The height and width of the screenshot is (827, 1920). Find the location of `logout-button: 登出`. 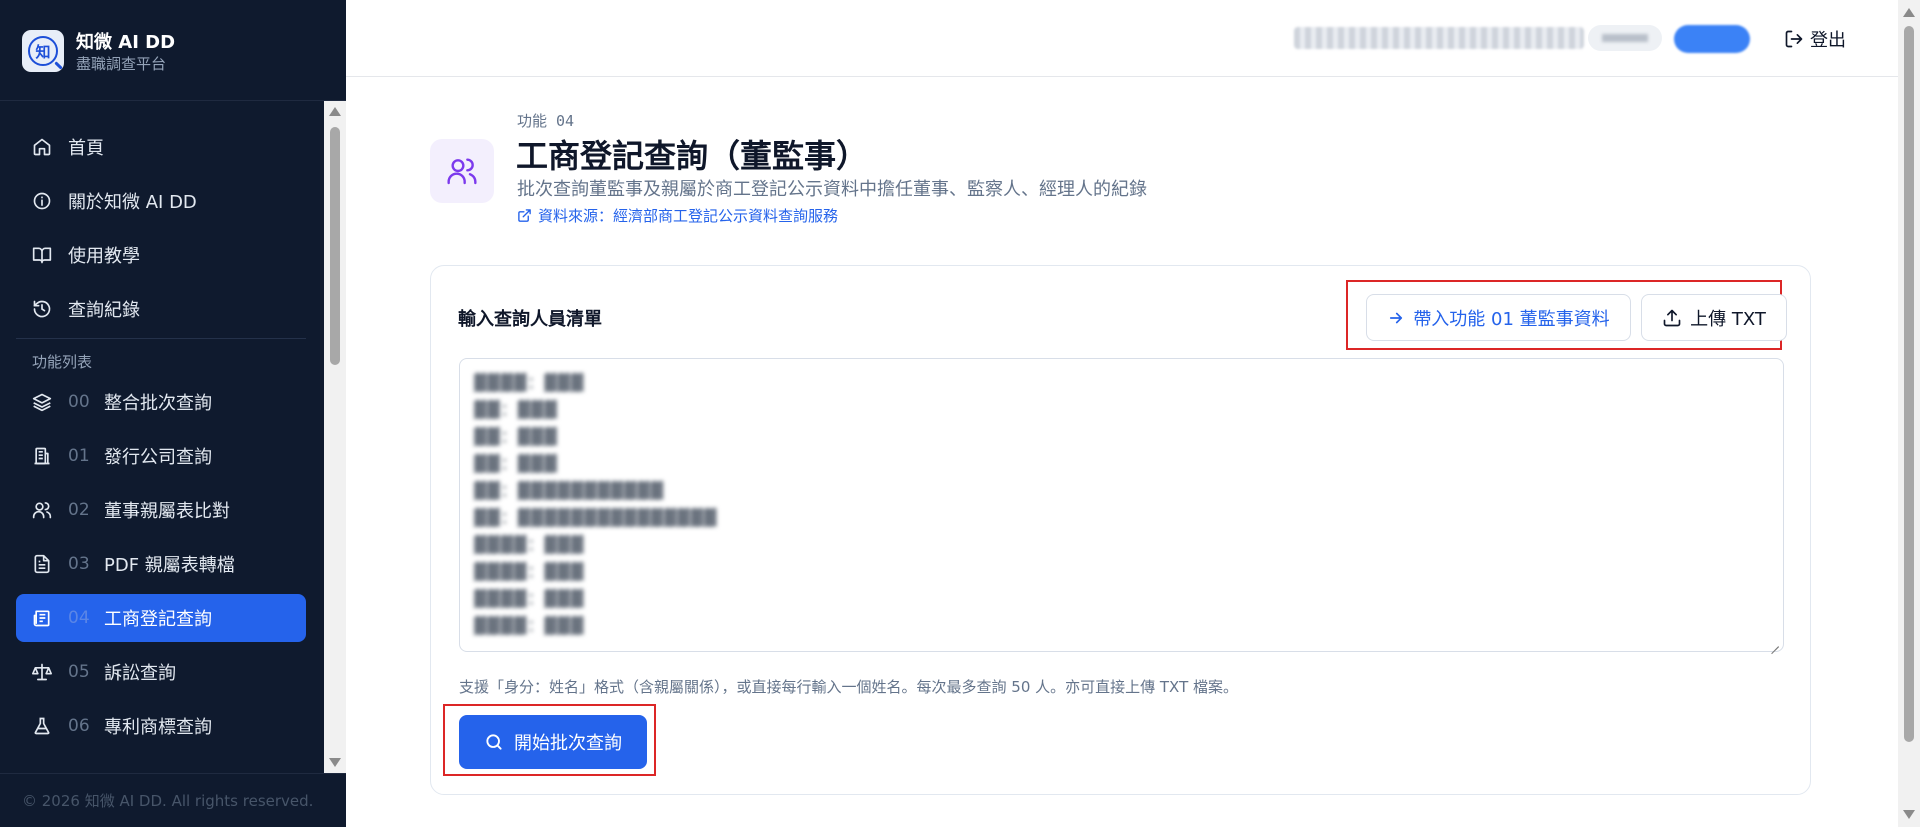

logout-button: 登出 is located at coordinates (1815, 39).